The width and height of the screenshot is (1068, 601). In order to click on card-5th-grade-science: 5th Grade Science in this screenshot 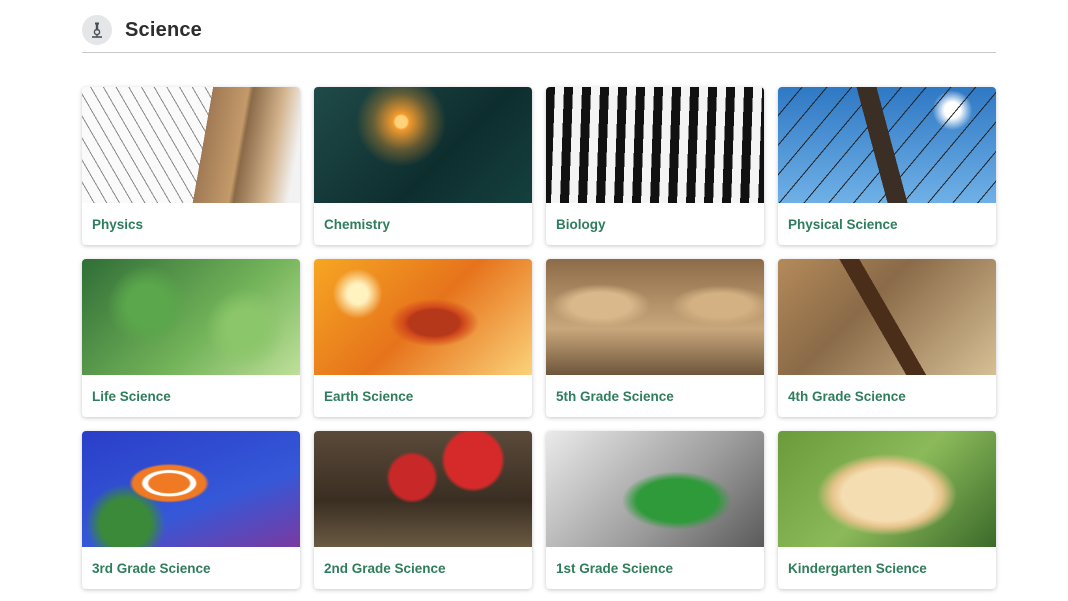, I will do `click(655, 338)`.